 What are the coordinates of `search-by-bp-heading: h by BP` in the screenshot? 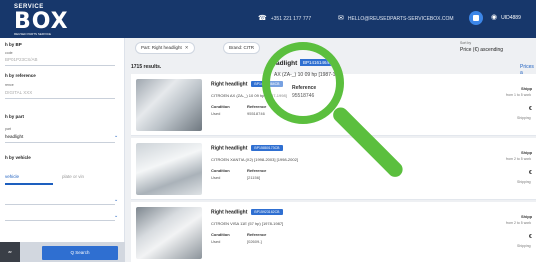 It's located at (13, 44).